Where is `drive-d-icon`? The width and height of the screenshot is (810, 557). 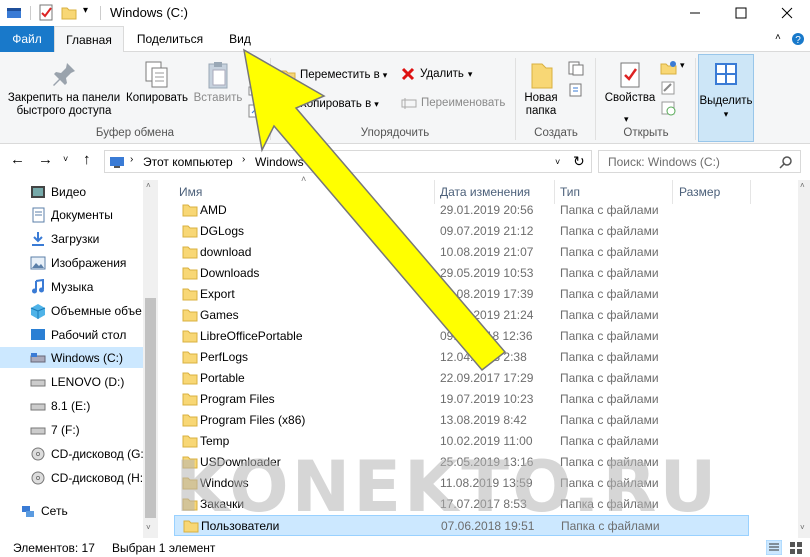 drive-d-icon is located at coordinates (38, 382).